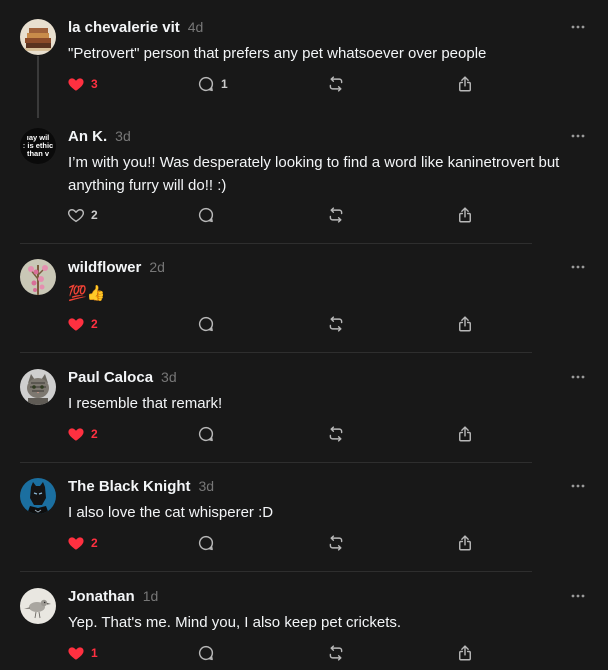 This screenshot has width=608, height=670. I want to click on reply-header: Jonathan 1d, so click(113, 599).